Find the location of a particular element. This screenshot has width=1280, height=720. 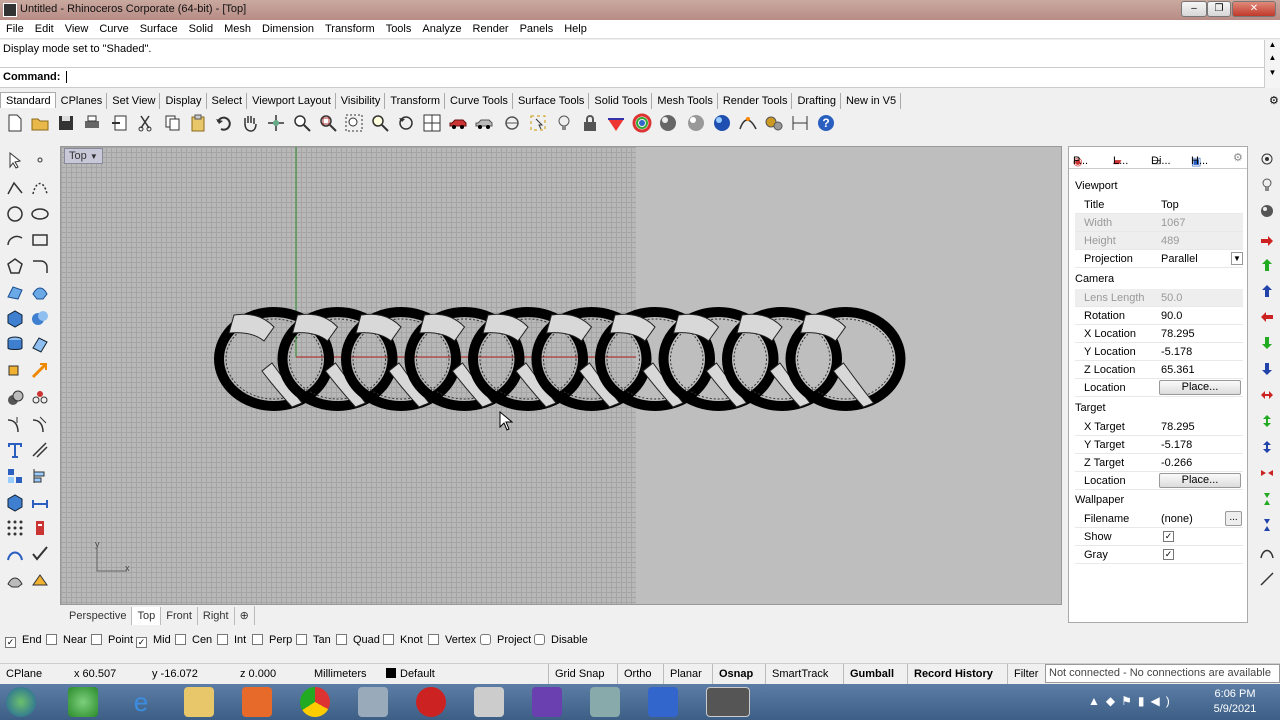

ellipse-icon is located at coordinates (40, 214).